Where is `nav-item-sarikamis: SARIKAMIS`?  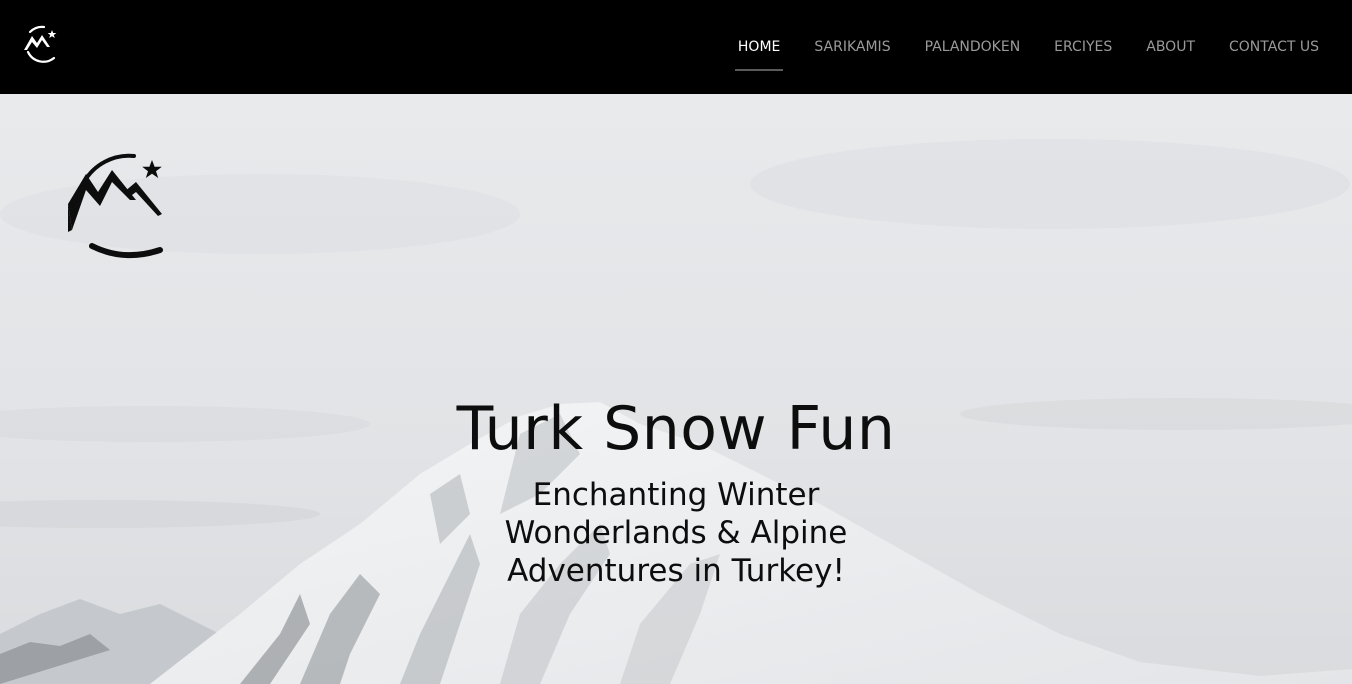 nav-item-sarikamis: SARIKAMIS is located at coordinates (852, 47).